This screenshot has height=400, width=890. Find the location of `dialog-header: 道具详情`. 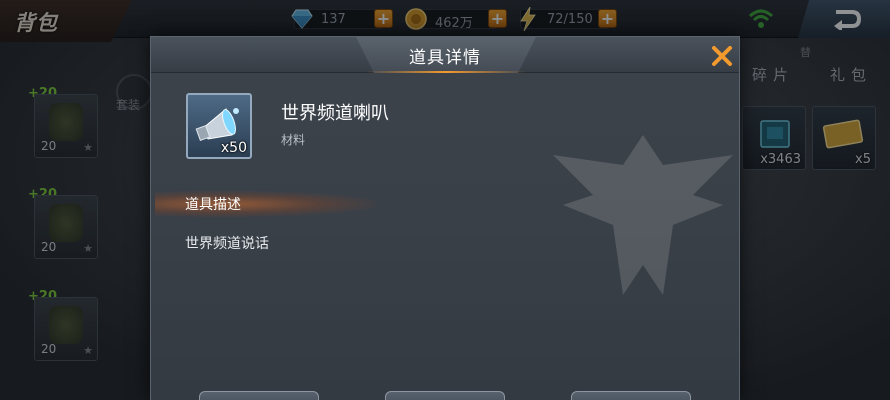

dialog-header: 道具详情 is located at coordinates (445, 55).